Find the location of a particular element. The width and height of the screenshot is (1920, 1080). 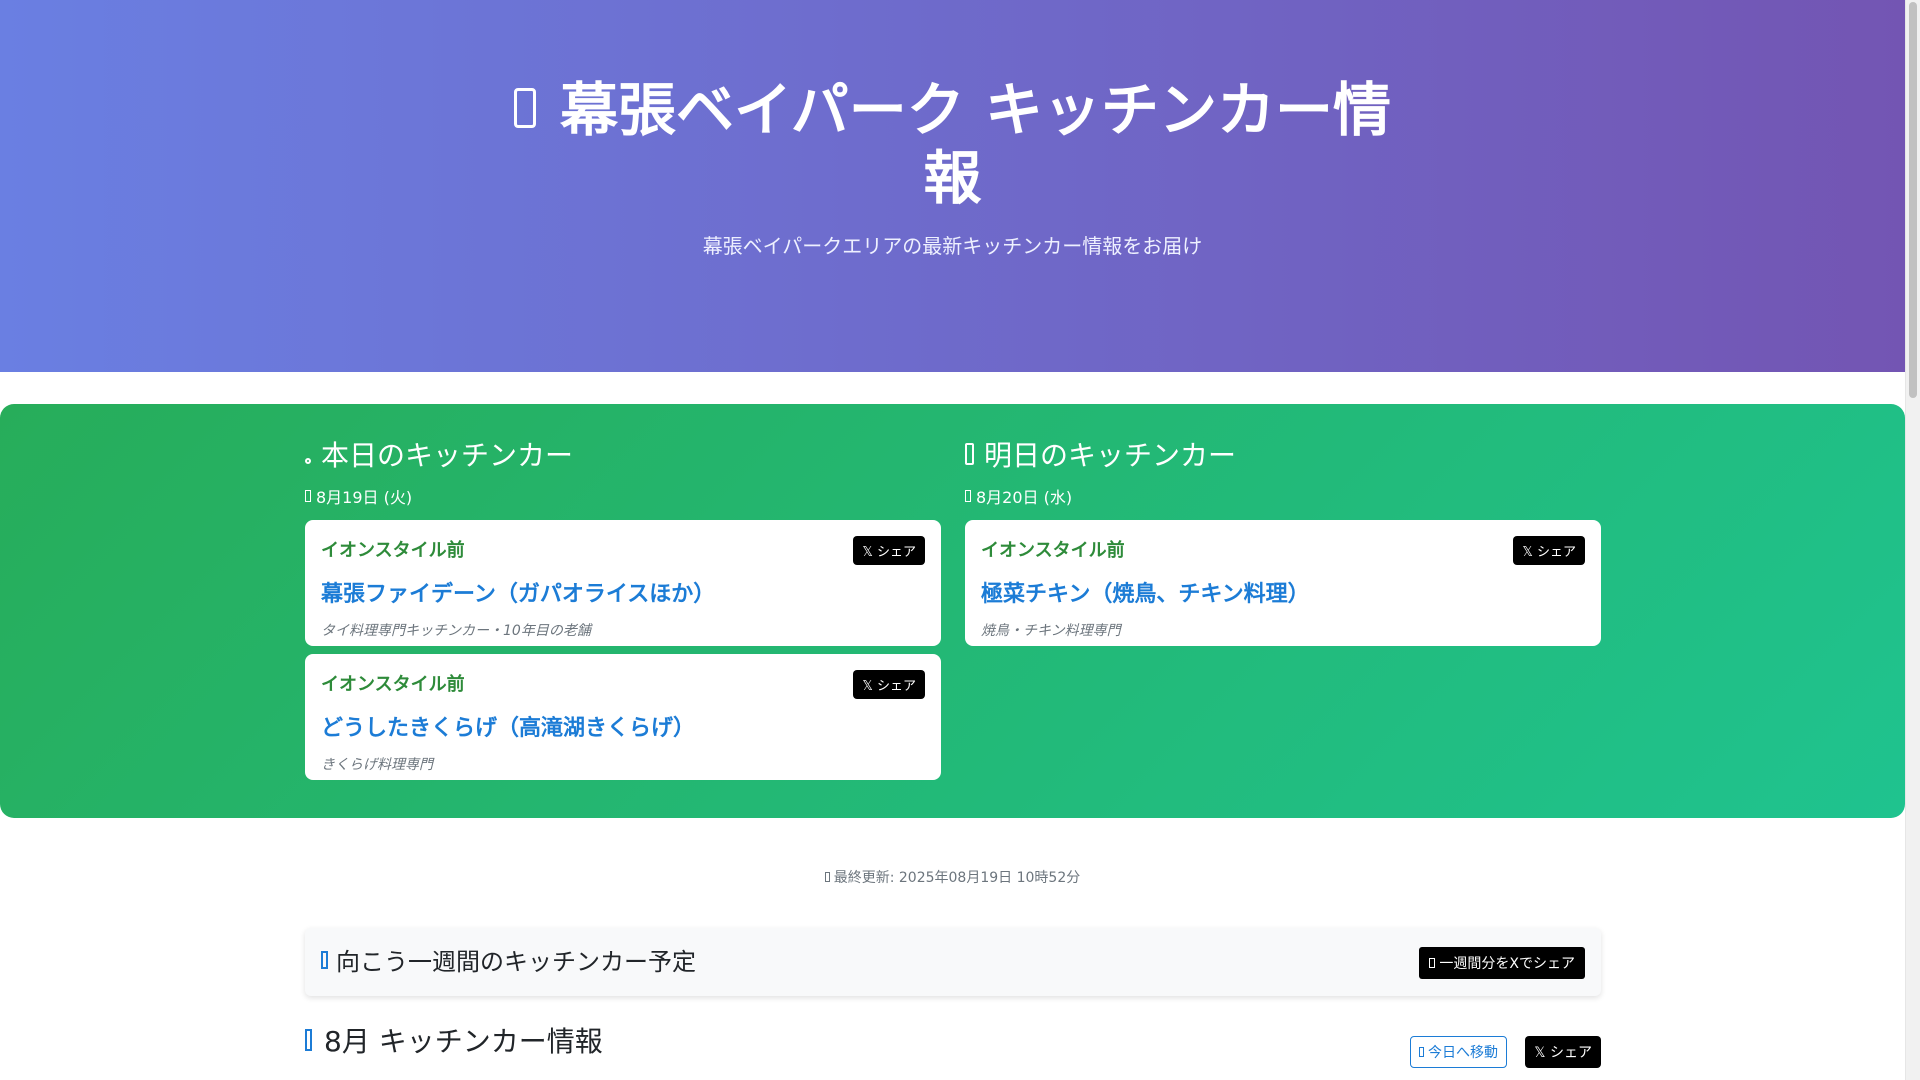

car-description: 焼鳥・チキン料理専門 is located at coordinates (1051, 631).